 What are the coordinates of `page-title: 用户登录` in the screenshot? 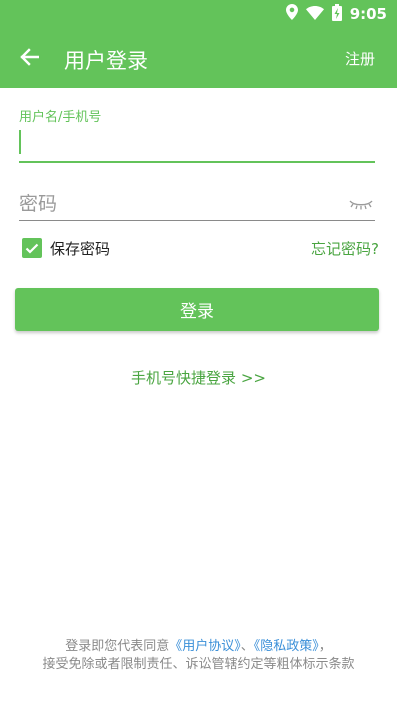 It's located at (106, 61).